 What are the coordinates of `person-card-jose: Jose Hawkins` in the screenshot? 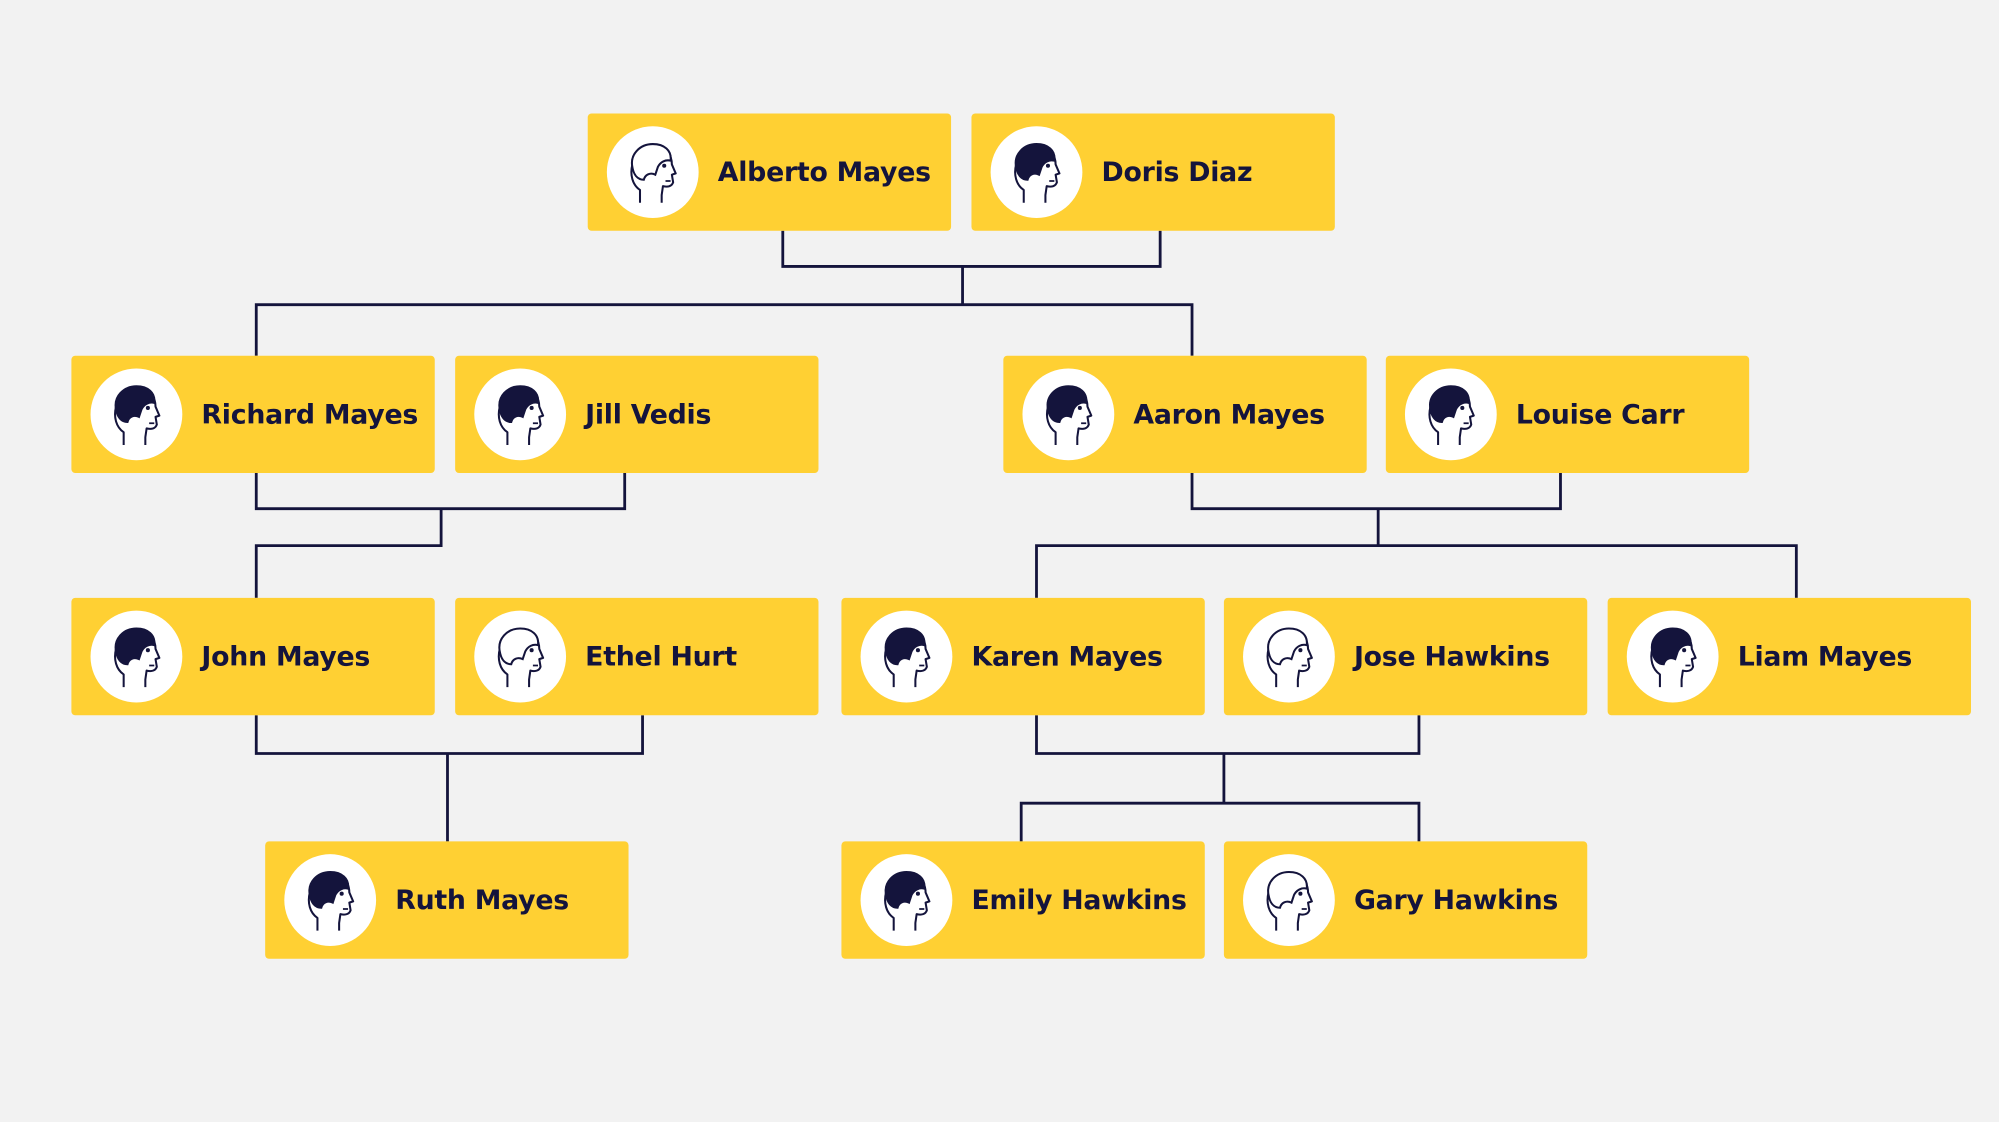 It's located at (1405, 656).